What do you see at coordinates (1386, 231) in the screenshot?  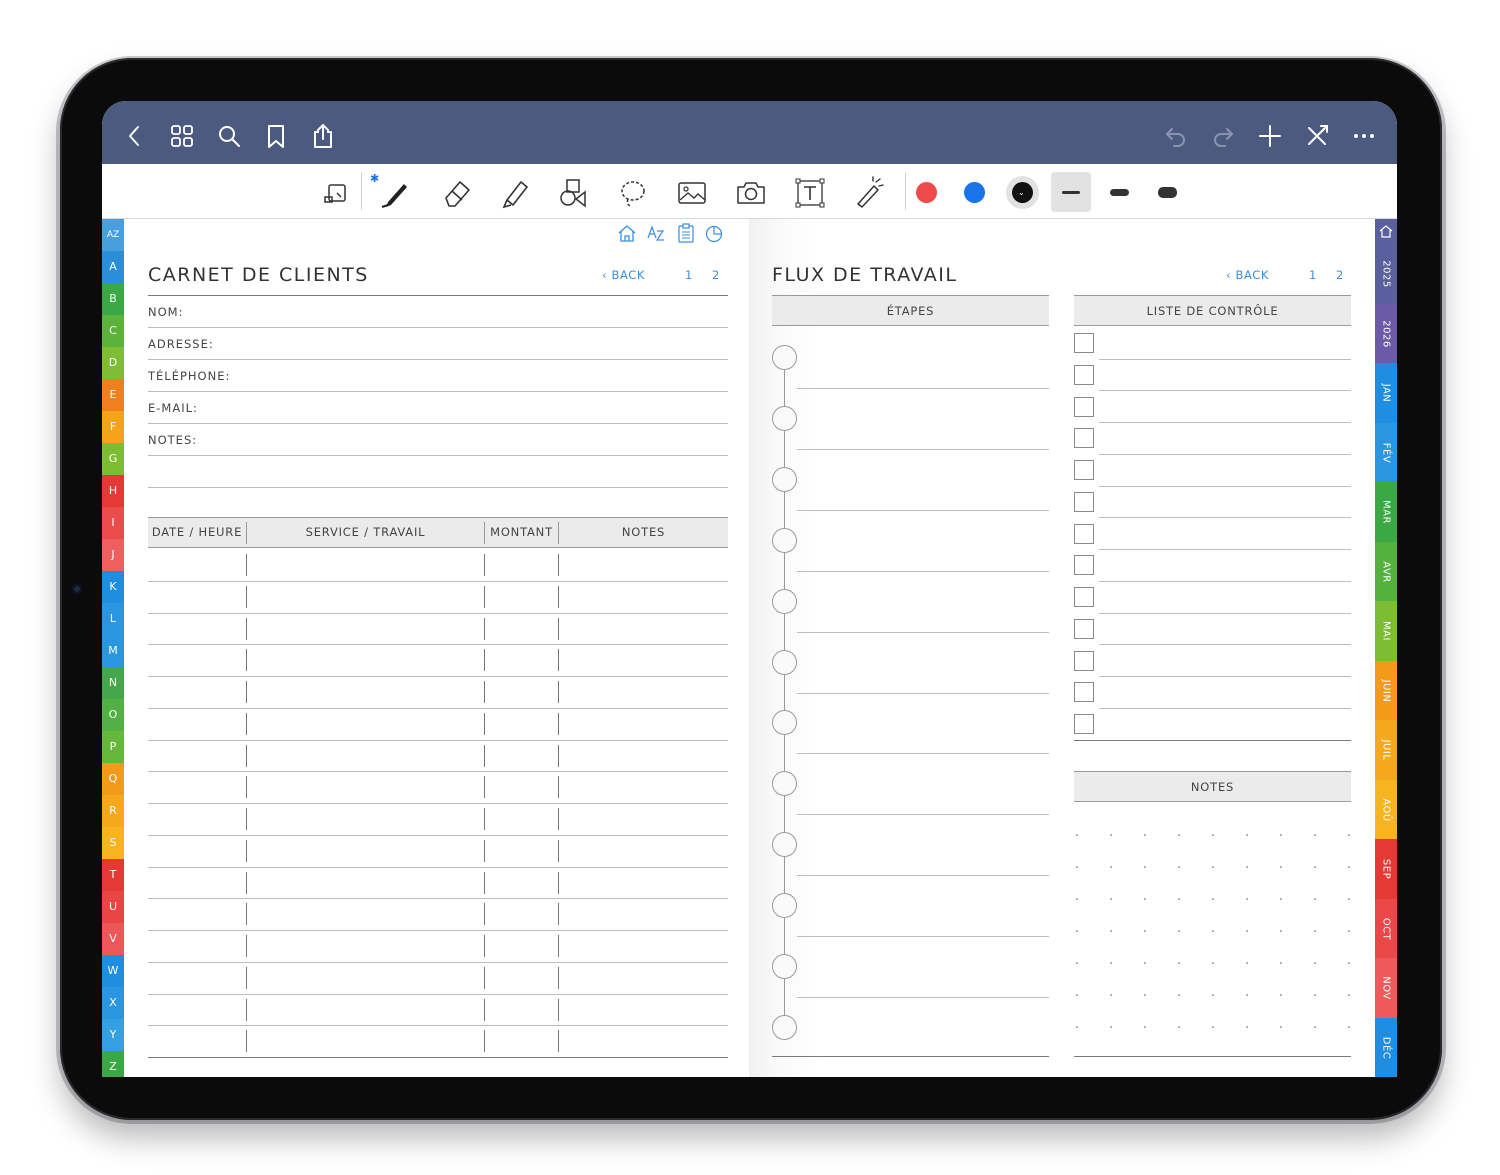 I see `home-tab-icon` at bounding box center [1386, 231].